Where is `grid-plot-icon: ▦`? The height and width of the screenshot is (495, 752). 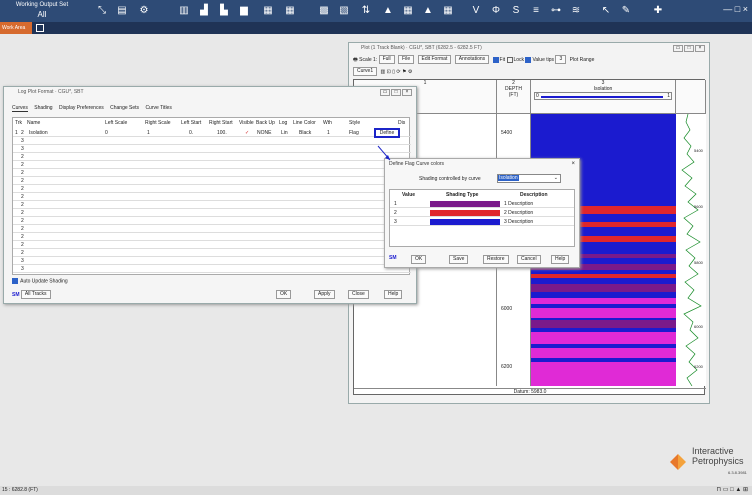
grid-plot-icon: ▦ is located at coordinates (408, 11).